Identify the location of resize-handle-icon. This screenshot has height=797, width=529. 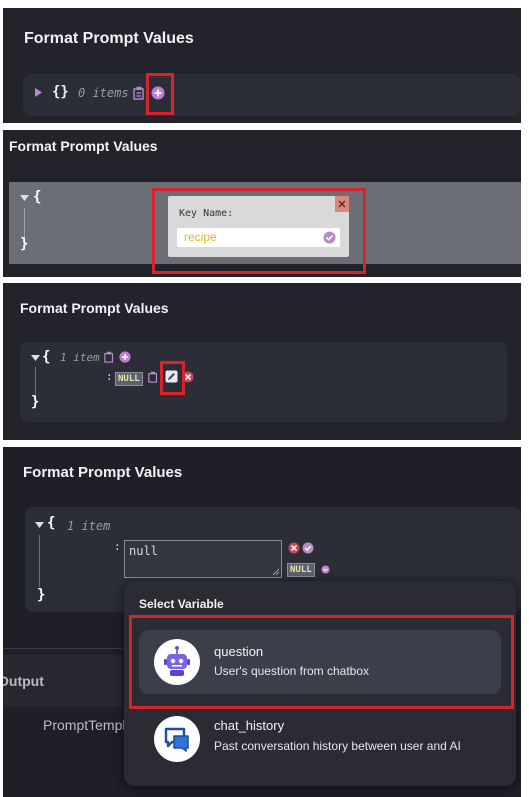
(276, 572).